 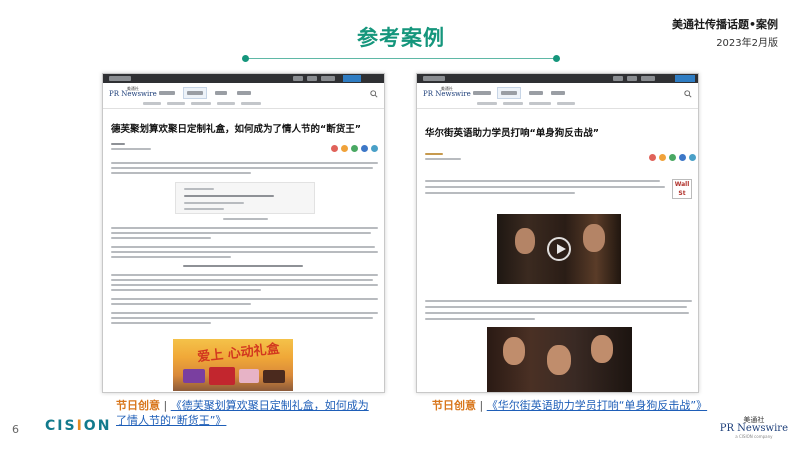 I want to click on promo-script-text: 爱上 心动礼盒, so click(x=238, y=353).